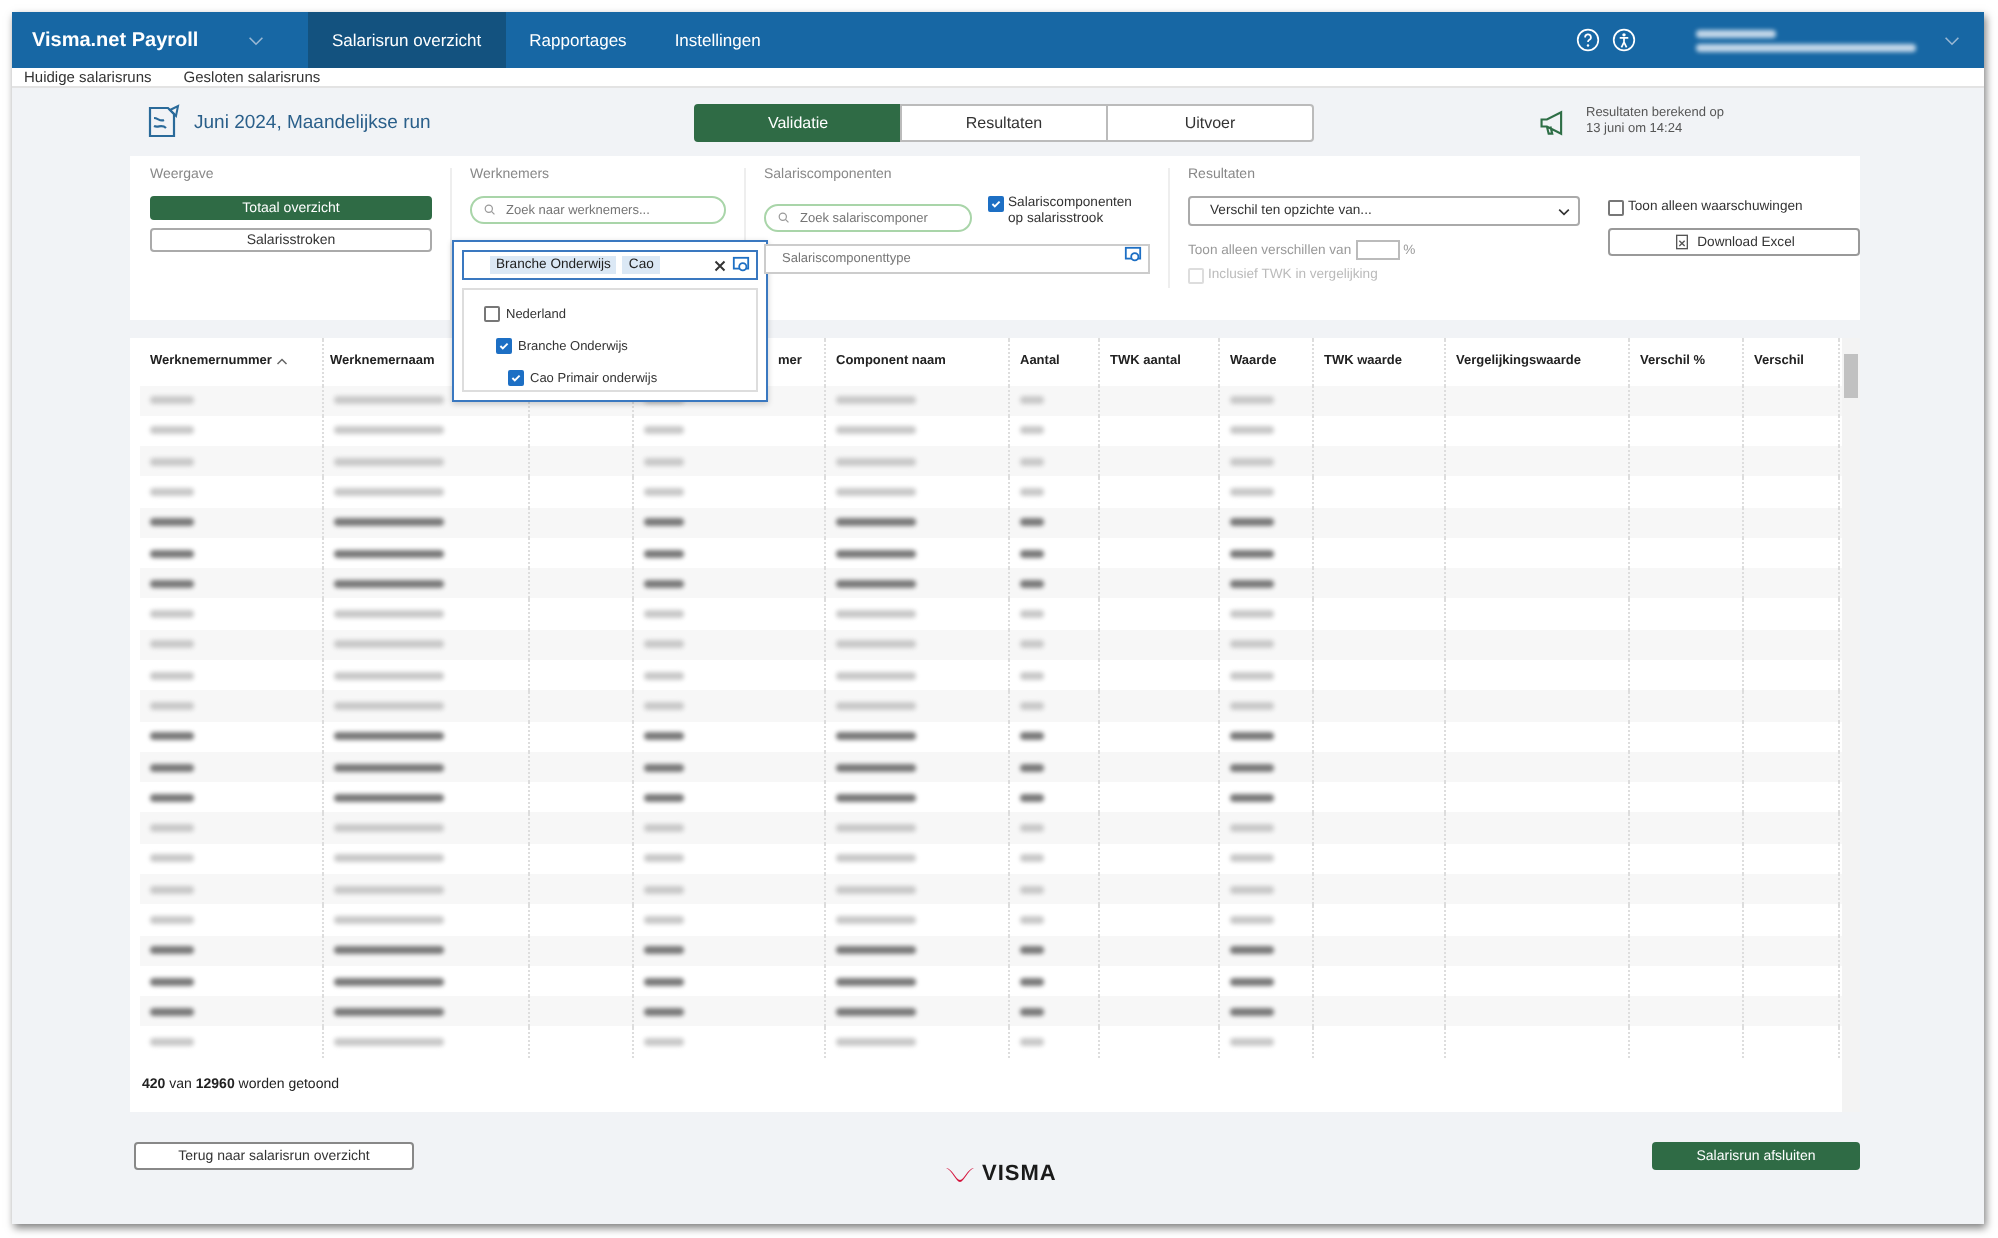 This screenshot has height=1238, width=1998. What do you see at coordinates (1377, 250) in the screenshot?
I see `threshold-field` at bounding box center [1377, 250].